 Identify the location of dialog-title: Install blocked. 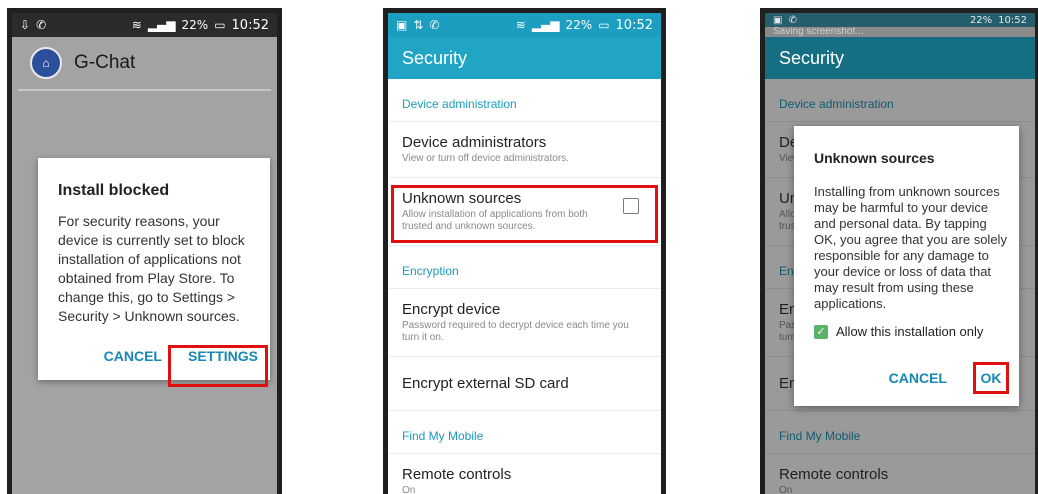
(114, 190).